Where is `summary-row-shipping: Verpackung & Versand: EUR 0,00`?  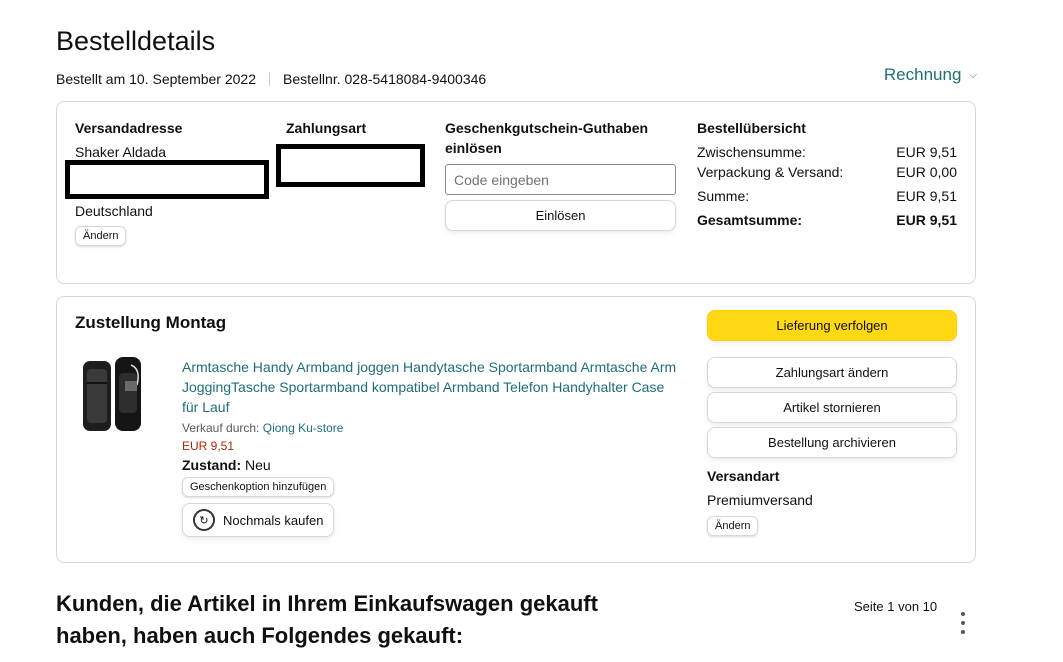 summary-row-shipping: Verpackung & Versand: EUR 0,00 is located at coordinates (827, 172).